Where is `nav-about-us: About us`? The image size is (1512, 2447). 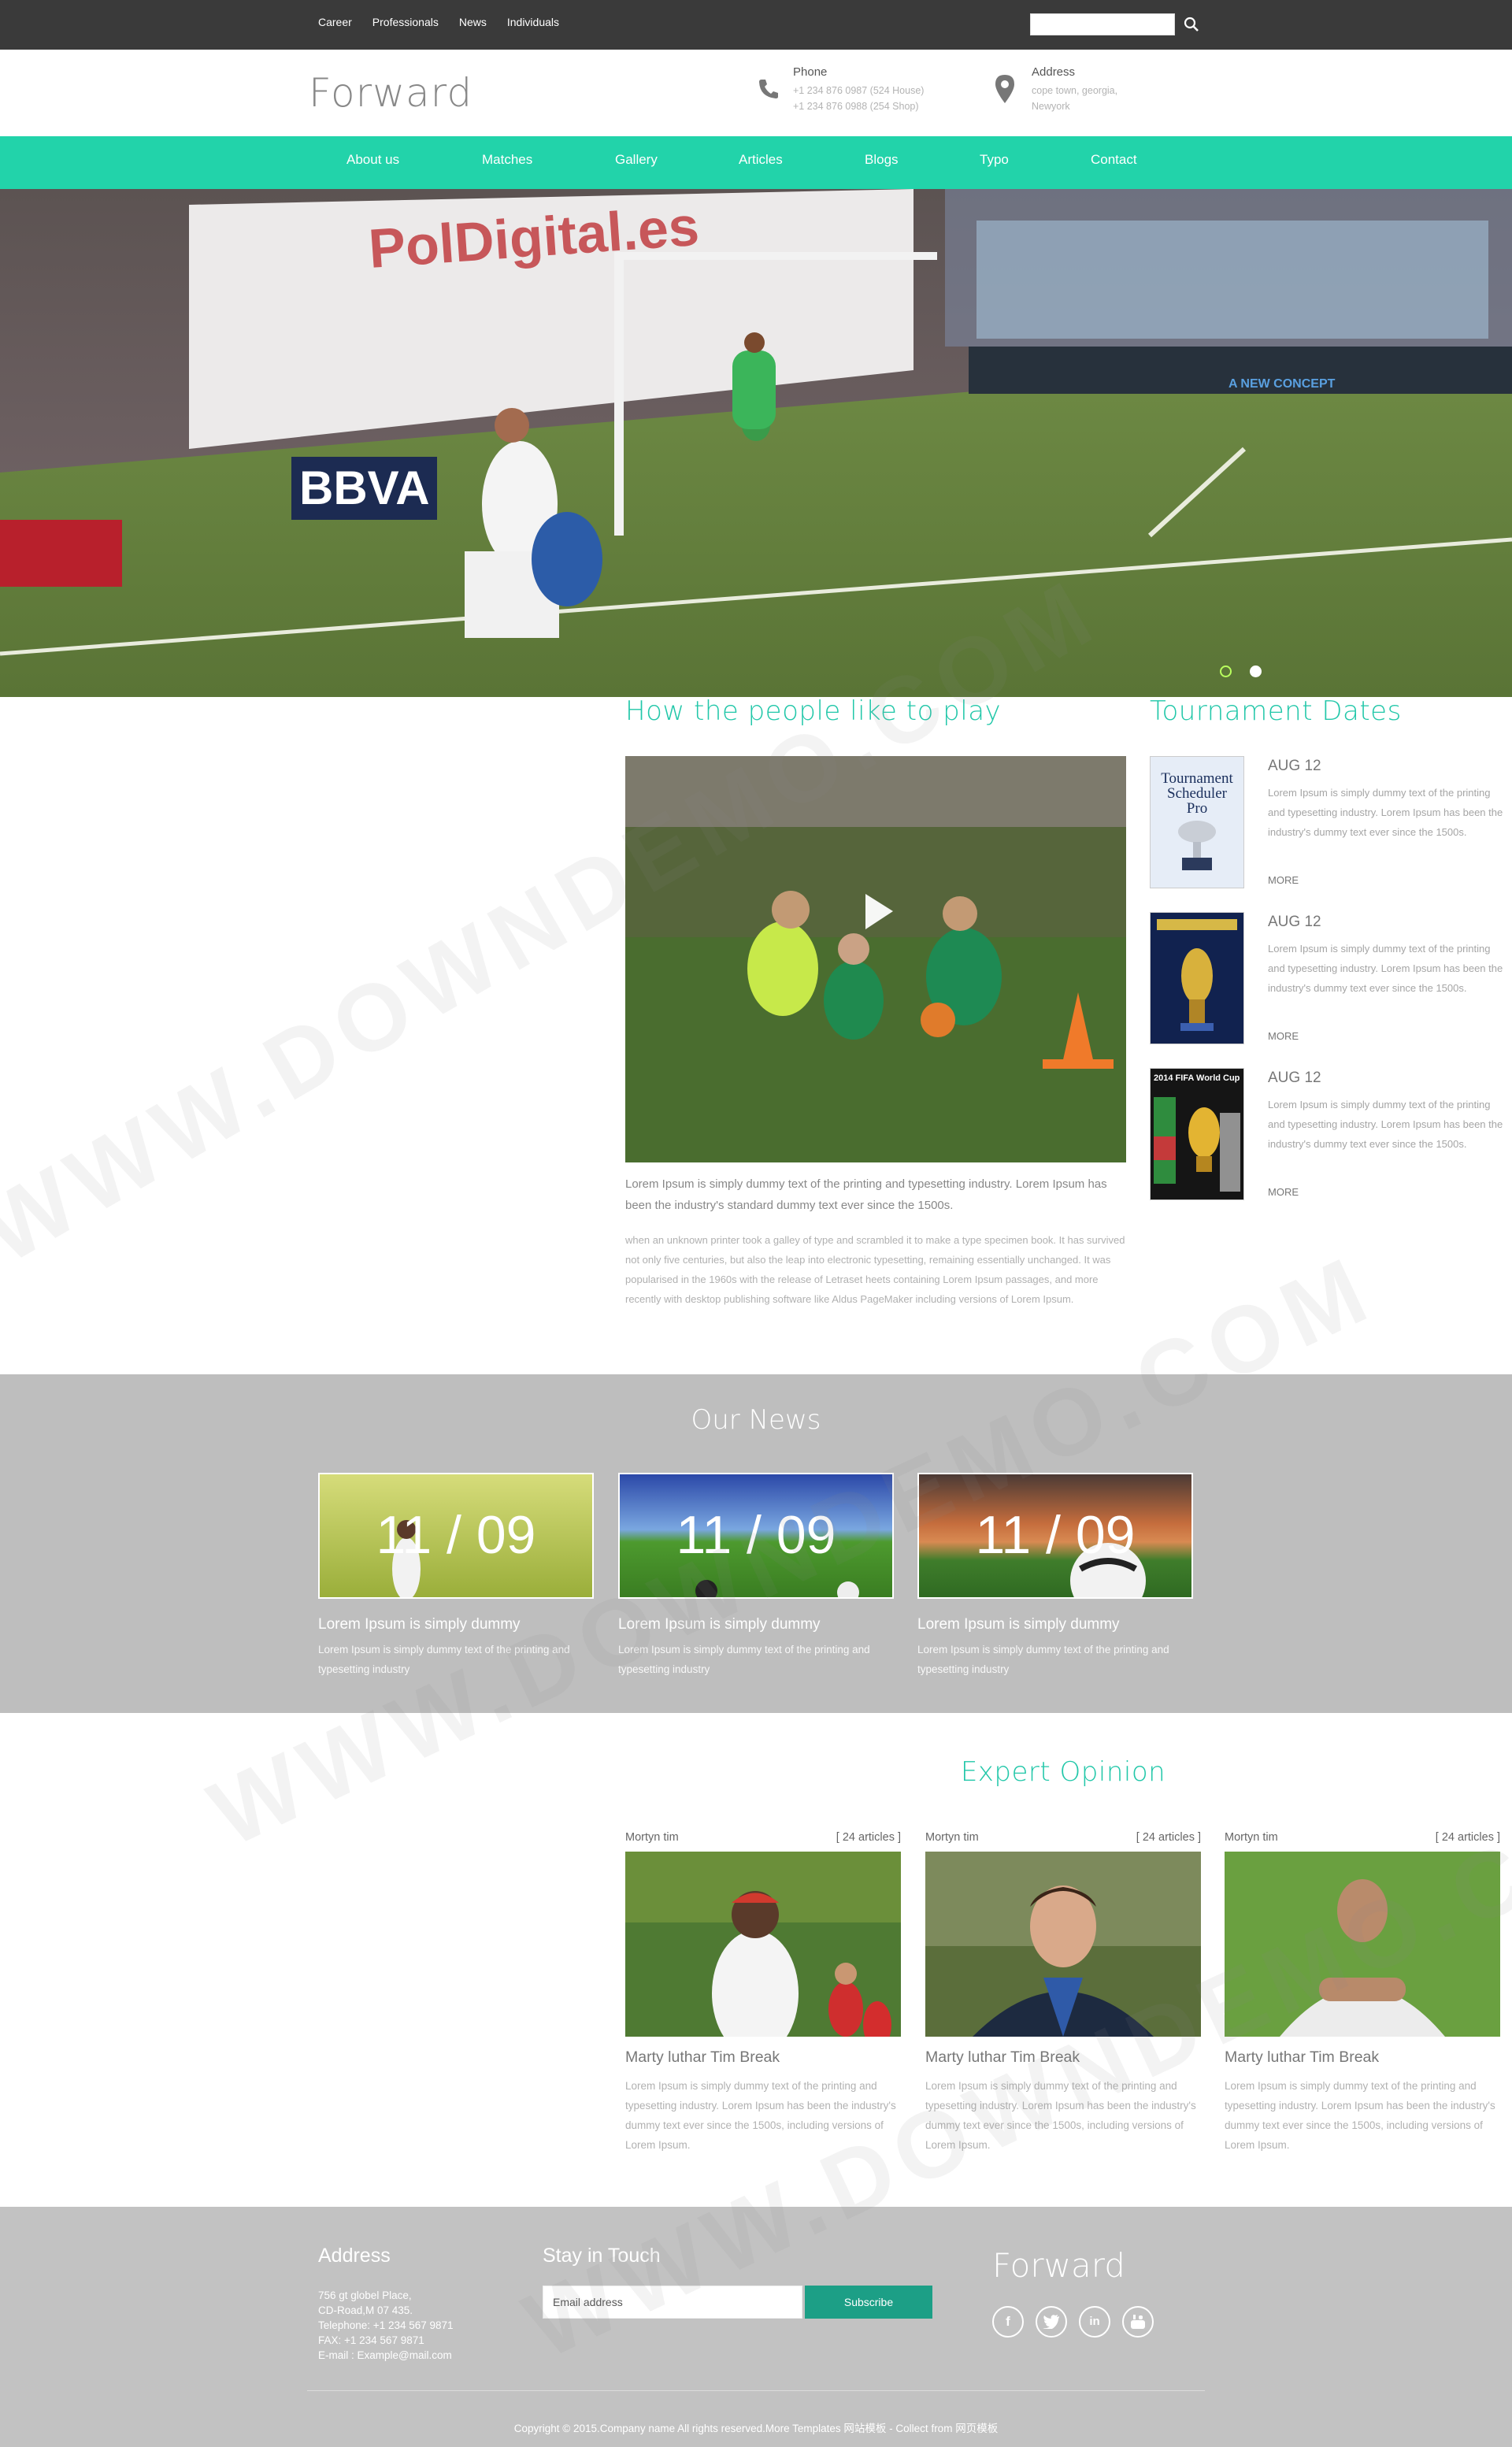
nav-about-us: About us is located at coordinates (372, 160).